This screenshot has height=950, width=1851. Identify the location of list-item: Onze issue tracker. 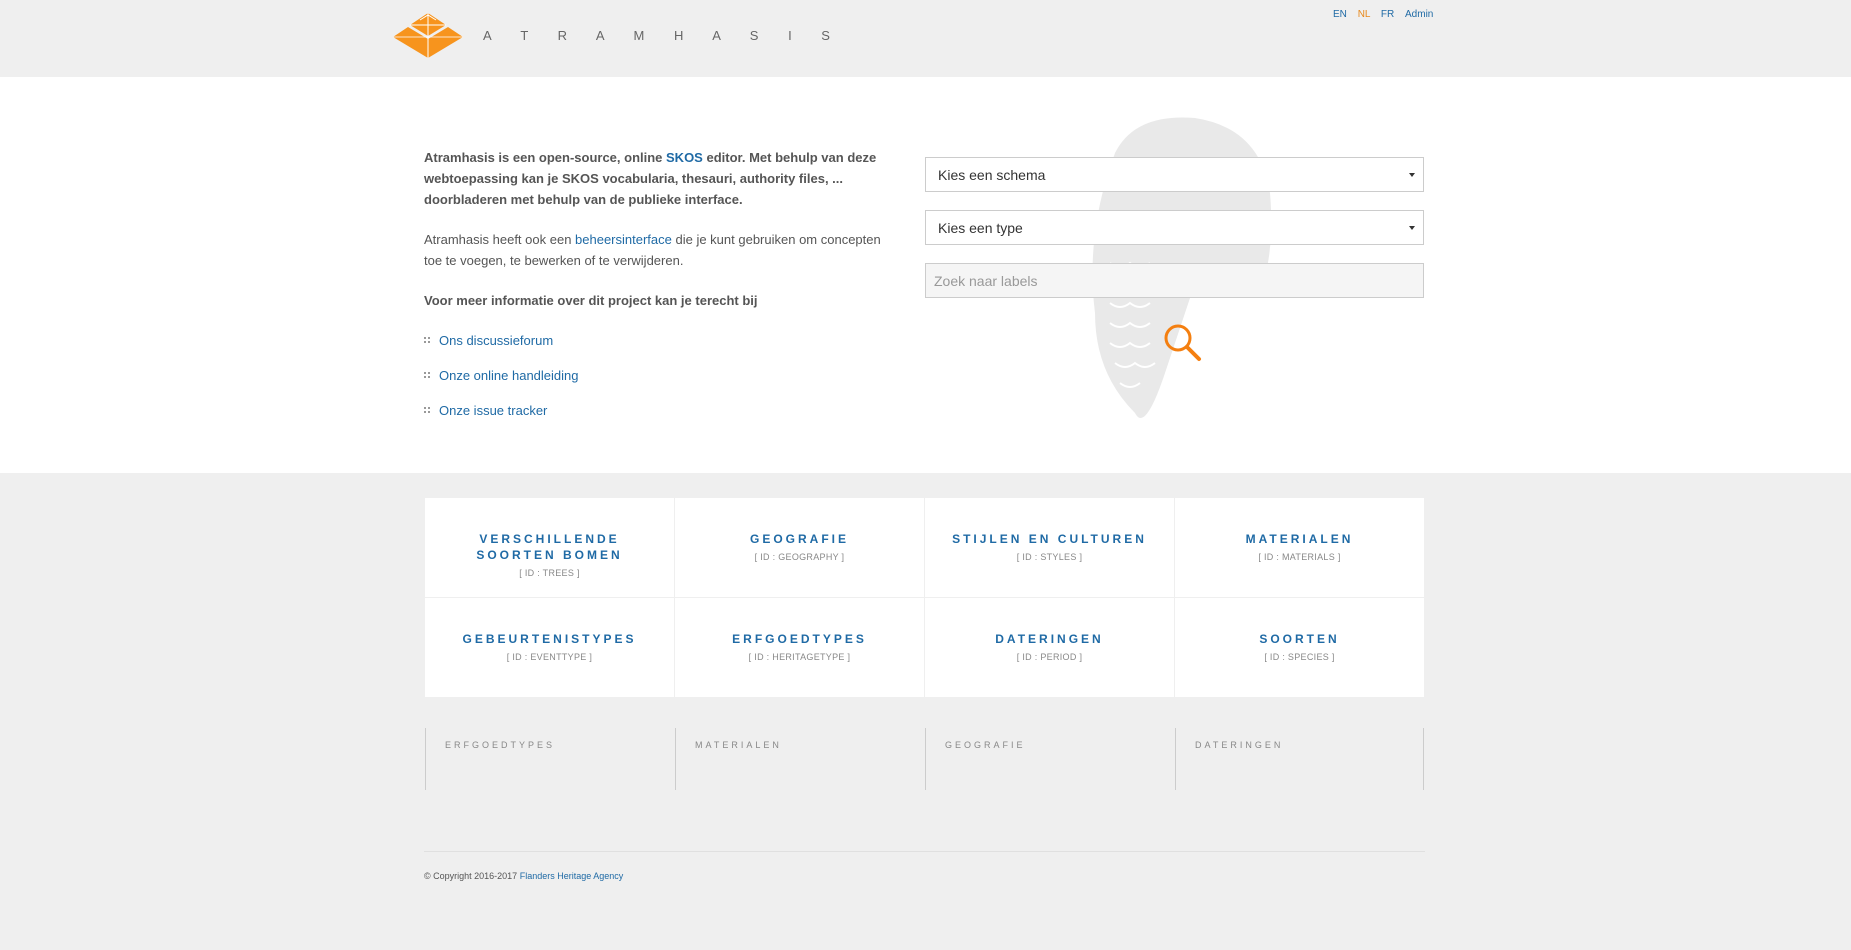
(663, 410).